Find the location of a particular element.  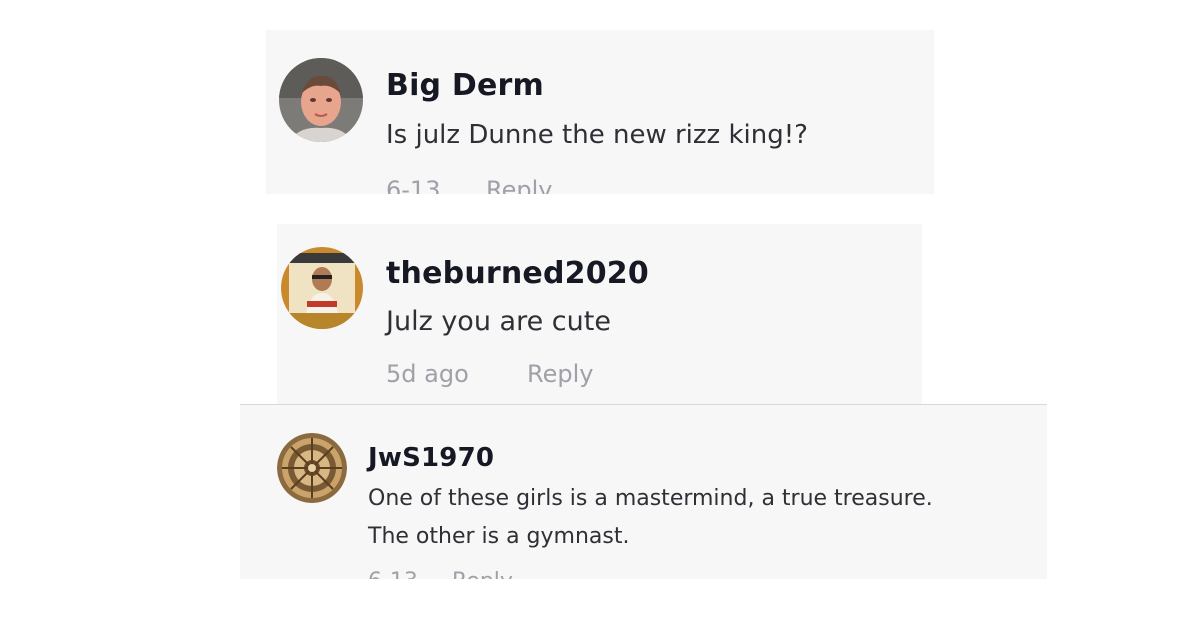

comment-text: Julz you are cute is located at coordinates (498, 321).